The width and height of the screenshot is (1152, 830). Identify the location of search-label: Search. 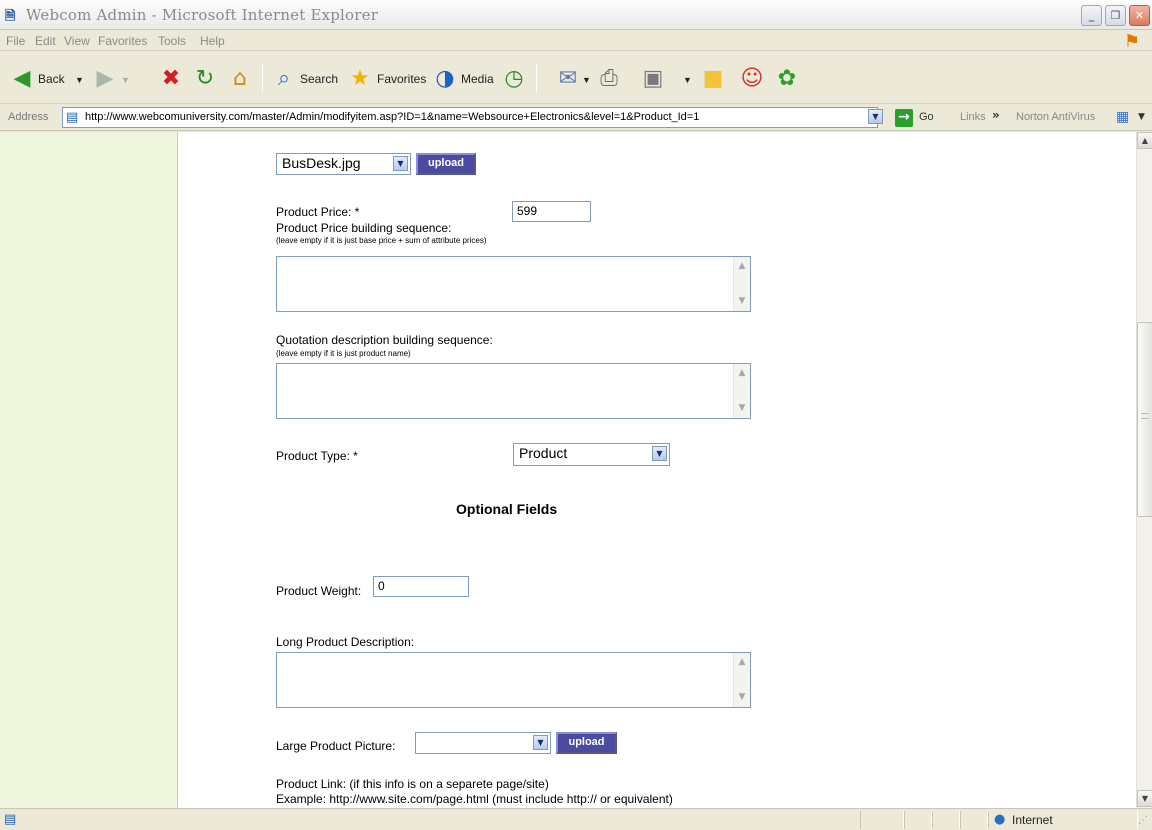
(319, 79).